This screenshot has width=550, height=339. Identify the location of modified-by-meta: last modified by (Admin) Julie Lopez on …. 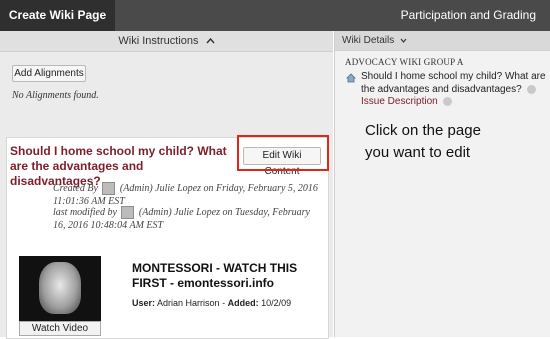
(188, 219).